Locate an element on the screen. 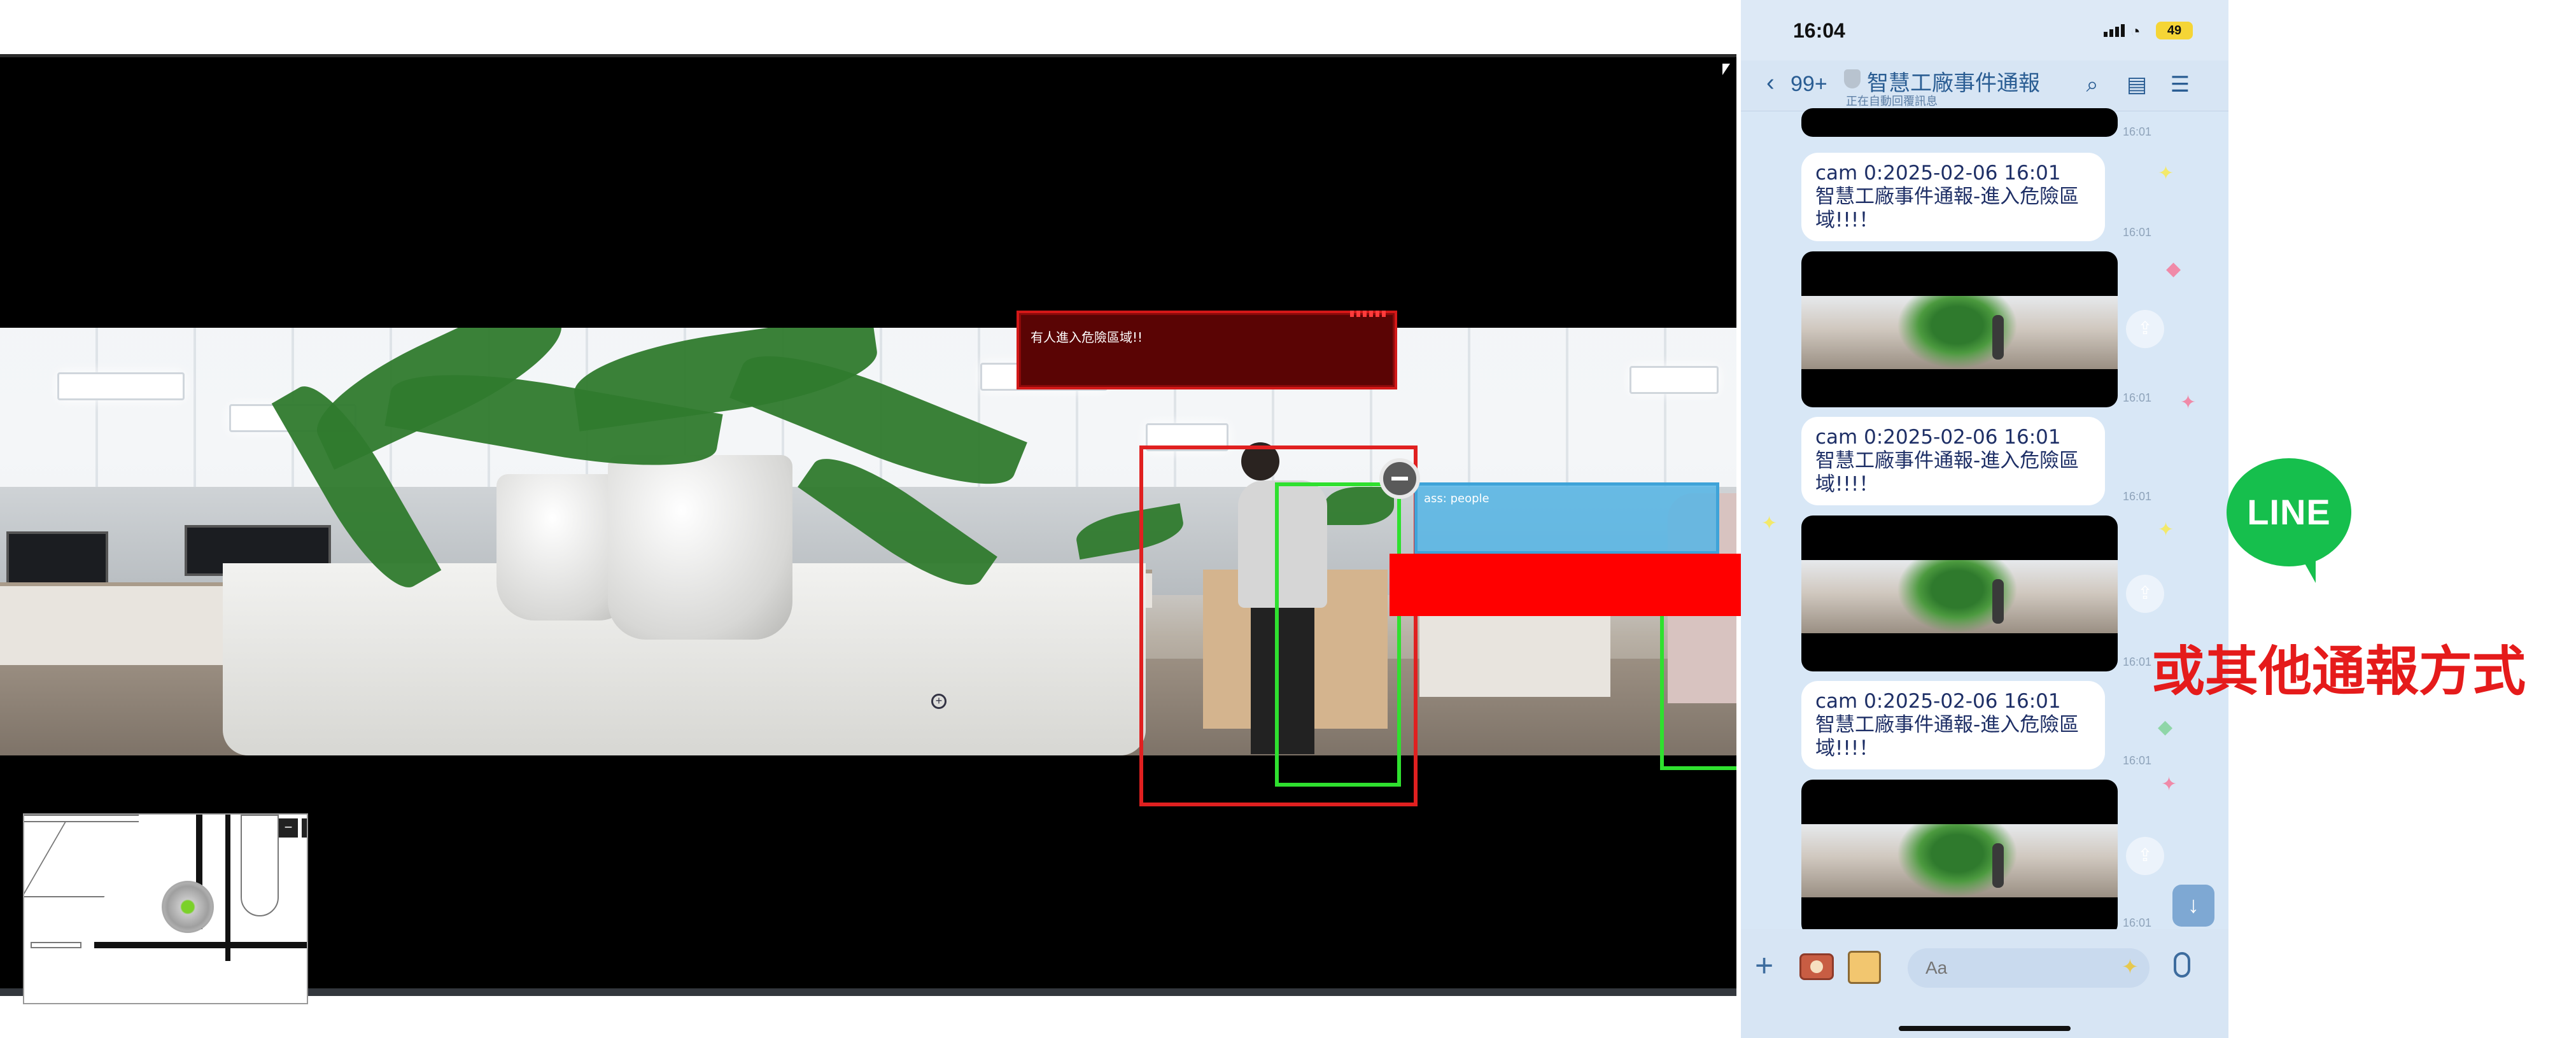 Image resolution: width=2576 pixels, height=1038 pixels. plus-icon: + is located at coordinates (1764, 965).